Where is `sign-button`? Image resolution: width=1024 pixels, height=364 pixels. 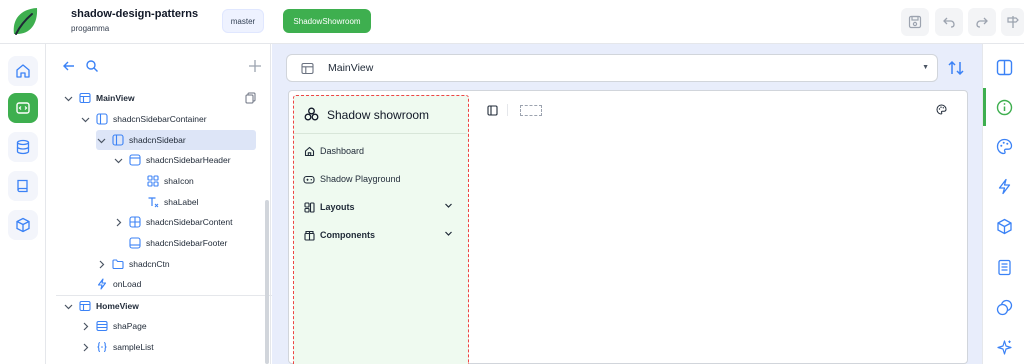 sign-button is located at coordinates (1012, 22).